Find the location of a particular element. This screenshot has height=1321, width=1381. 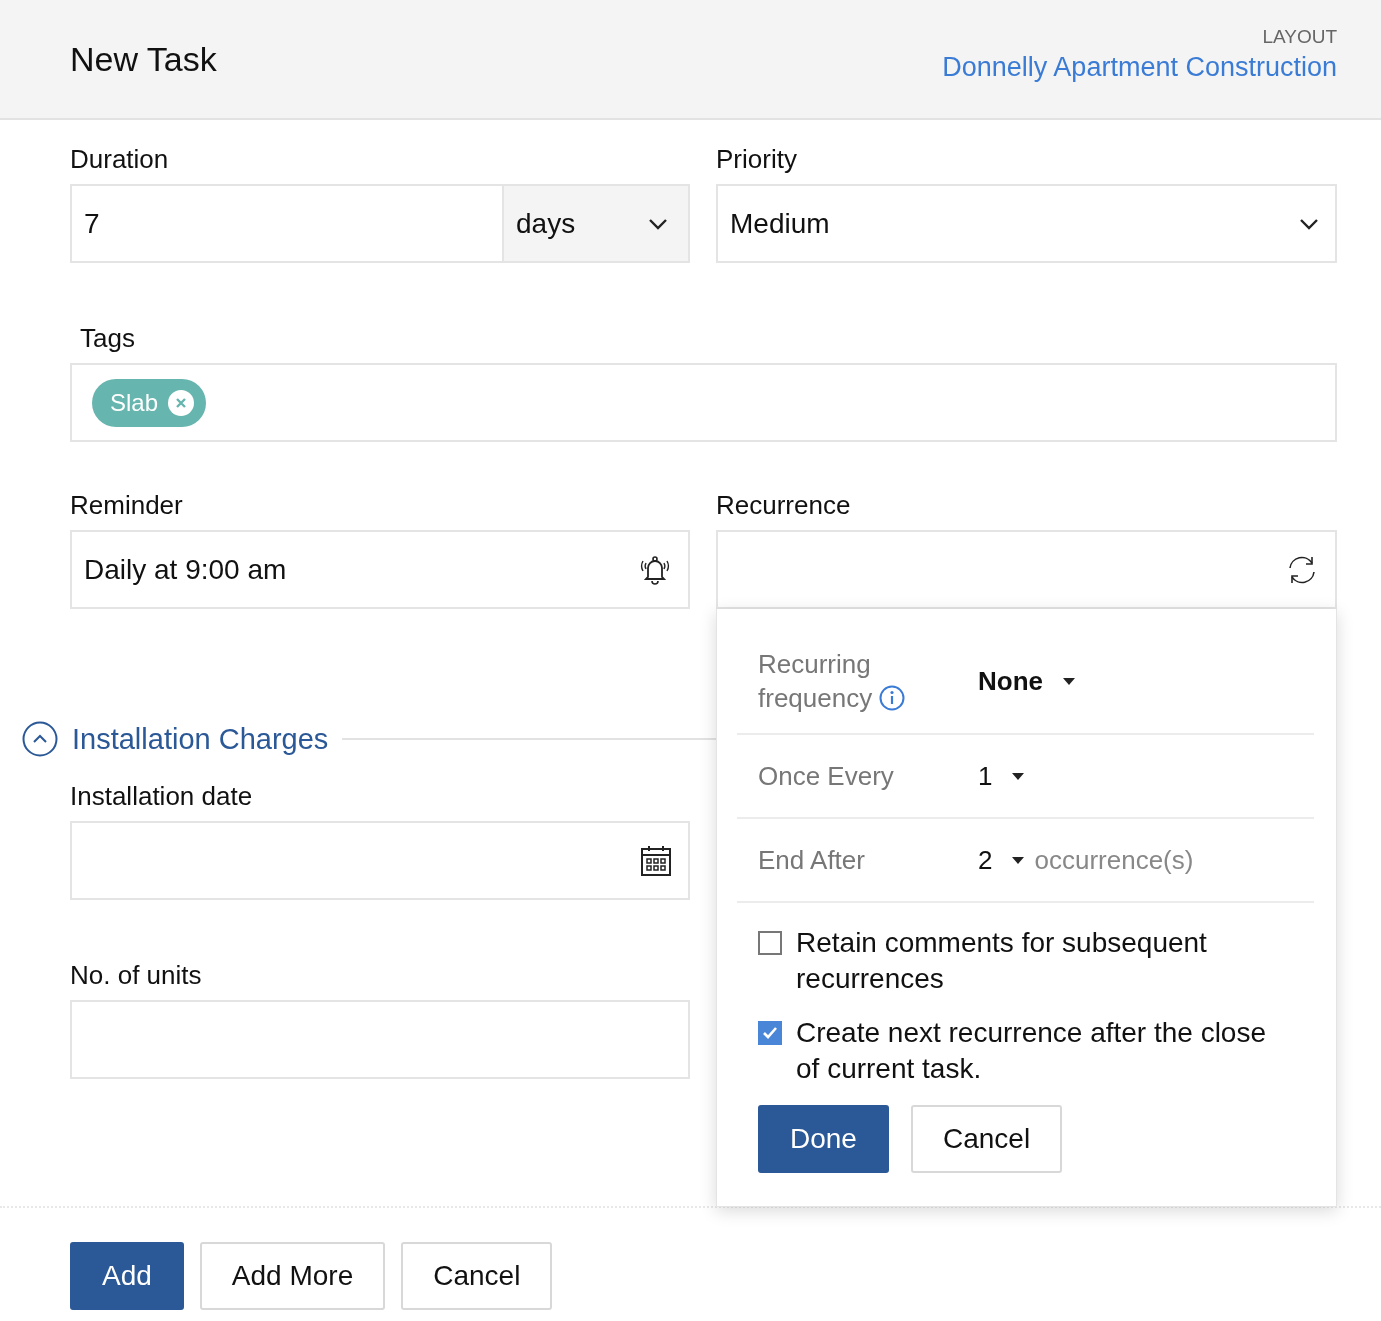

field-label: Reminder is located at coordinates (127, 505).